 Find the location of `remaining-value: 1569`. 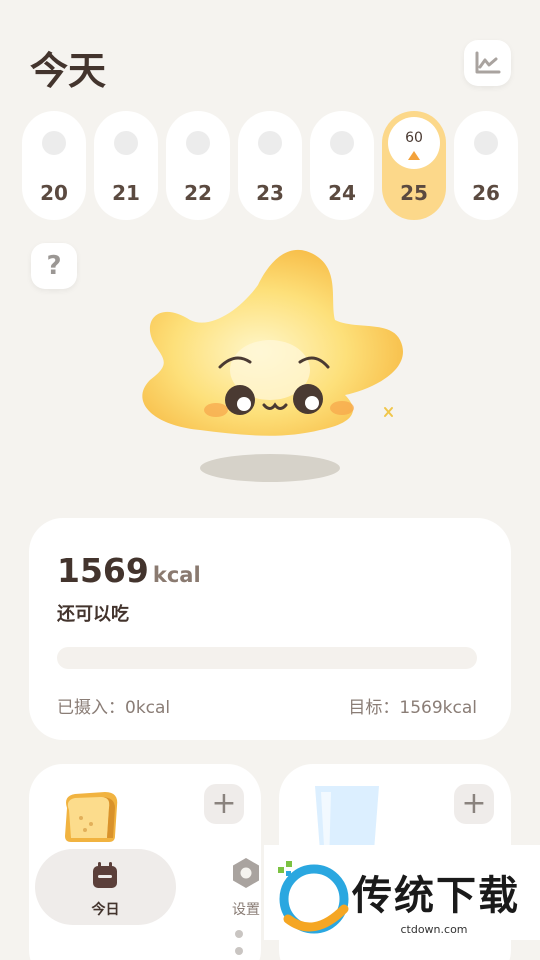

remaining-value: 1569 is located at coordinates (103, 570).